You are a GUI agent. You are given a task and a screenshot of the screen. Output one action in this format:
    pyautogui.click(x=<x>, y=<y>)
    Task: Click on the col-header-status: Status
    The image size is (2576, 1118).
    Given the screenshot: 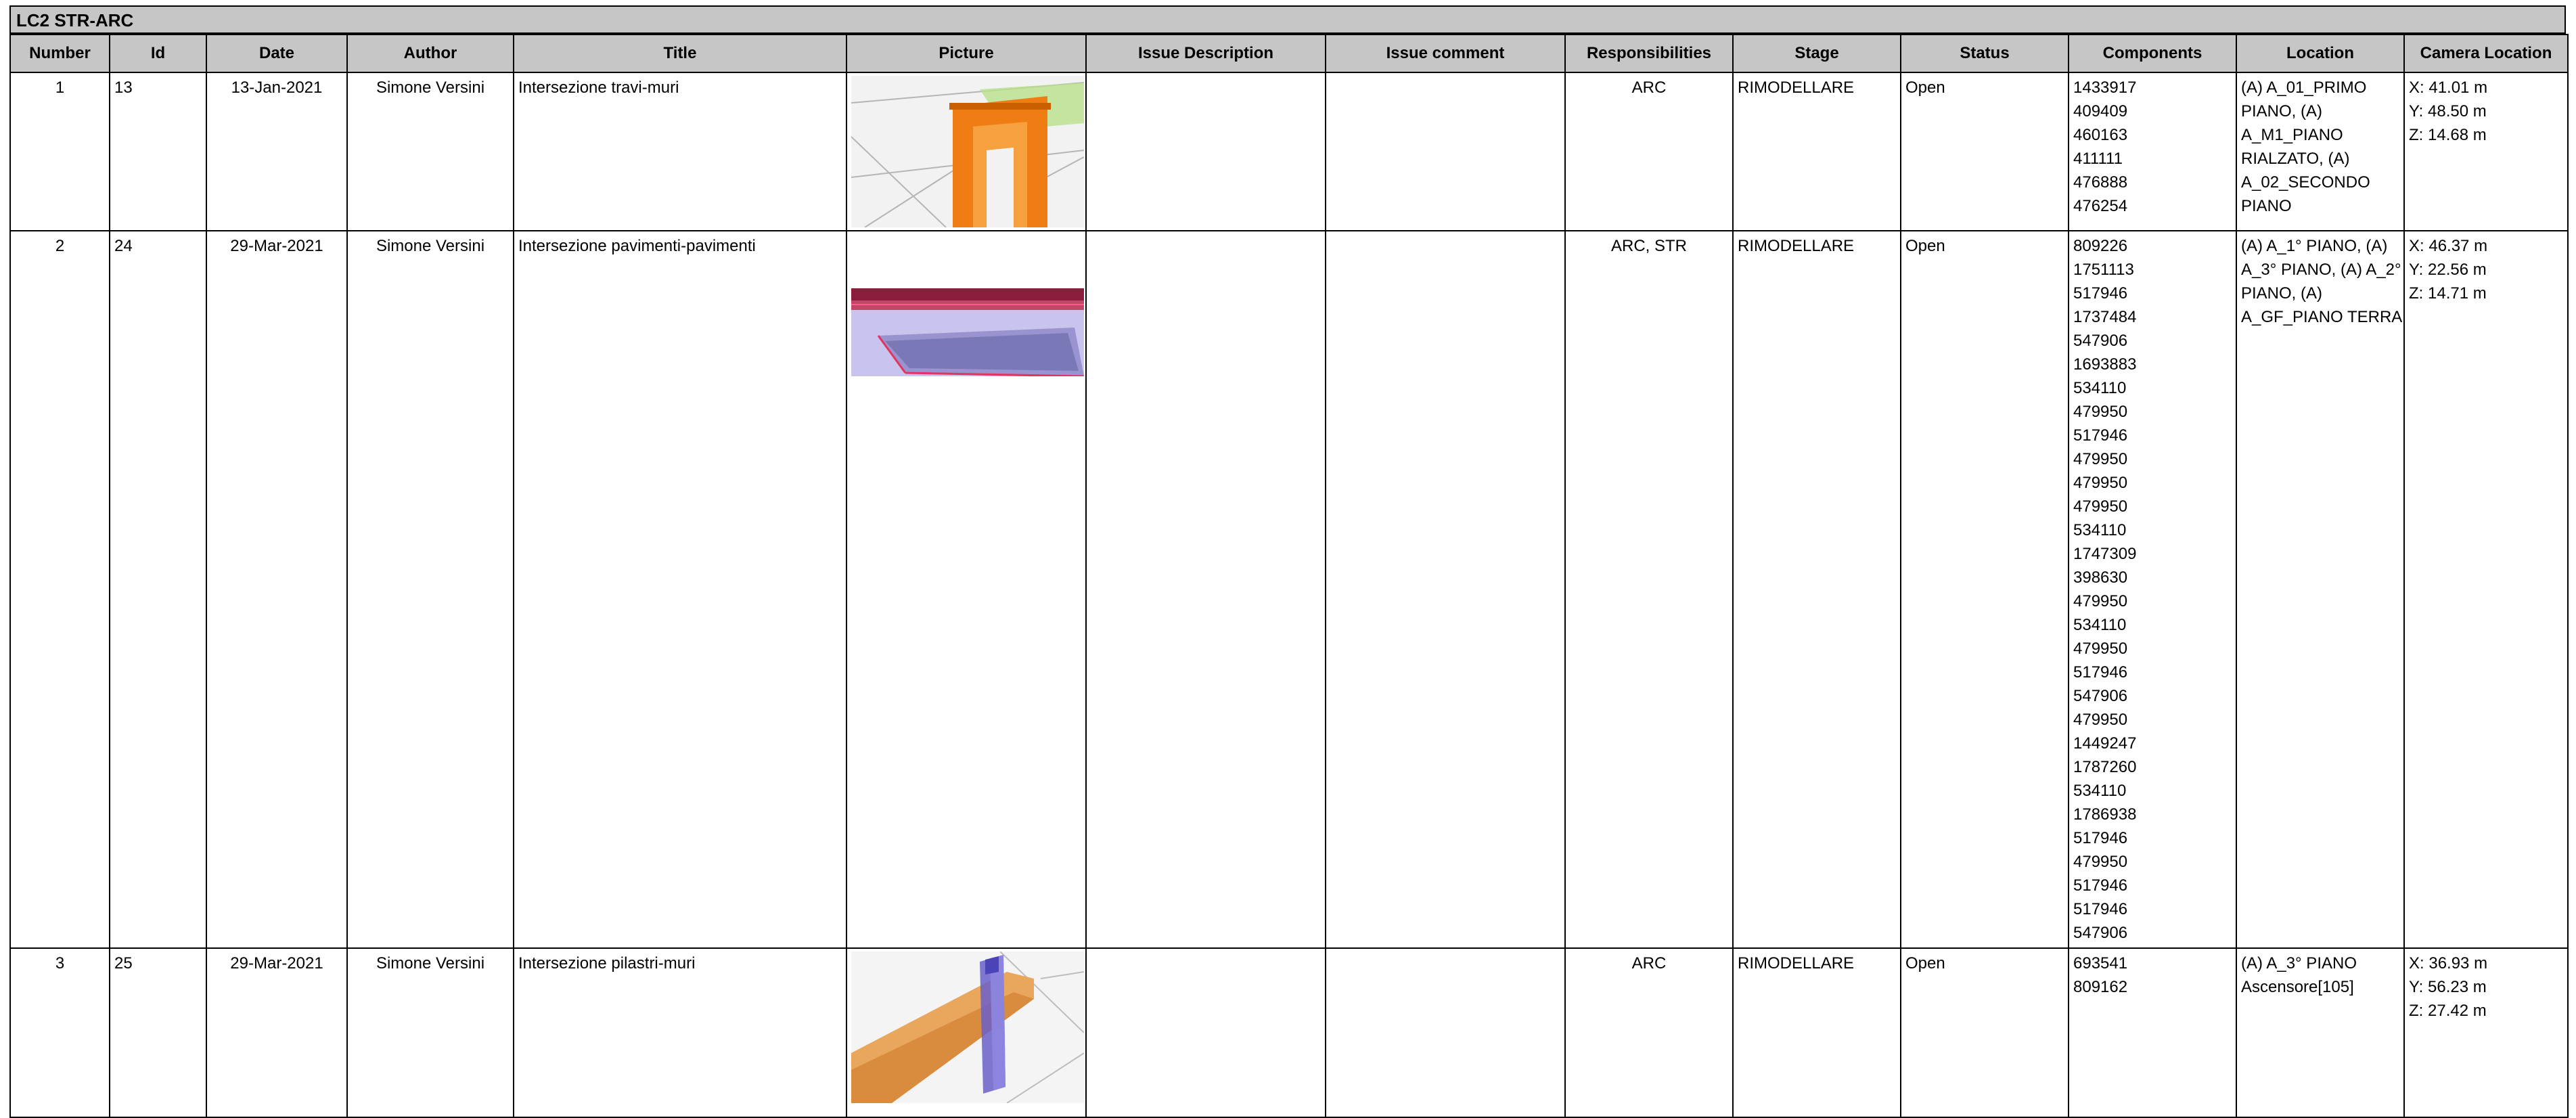 What is the action you would take?
    pyautogui.click(x=1985, y=53)
    